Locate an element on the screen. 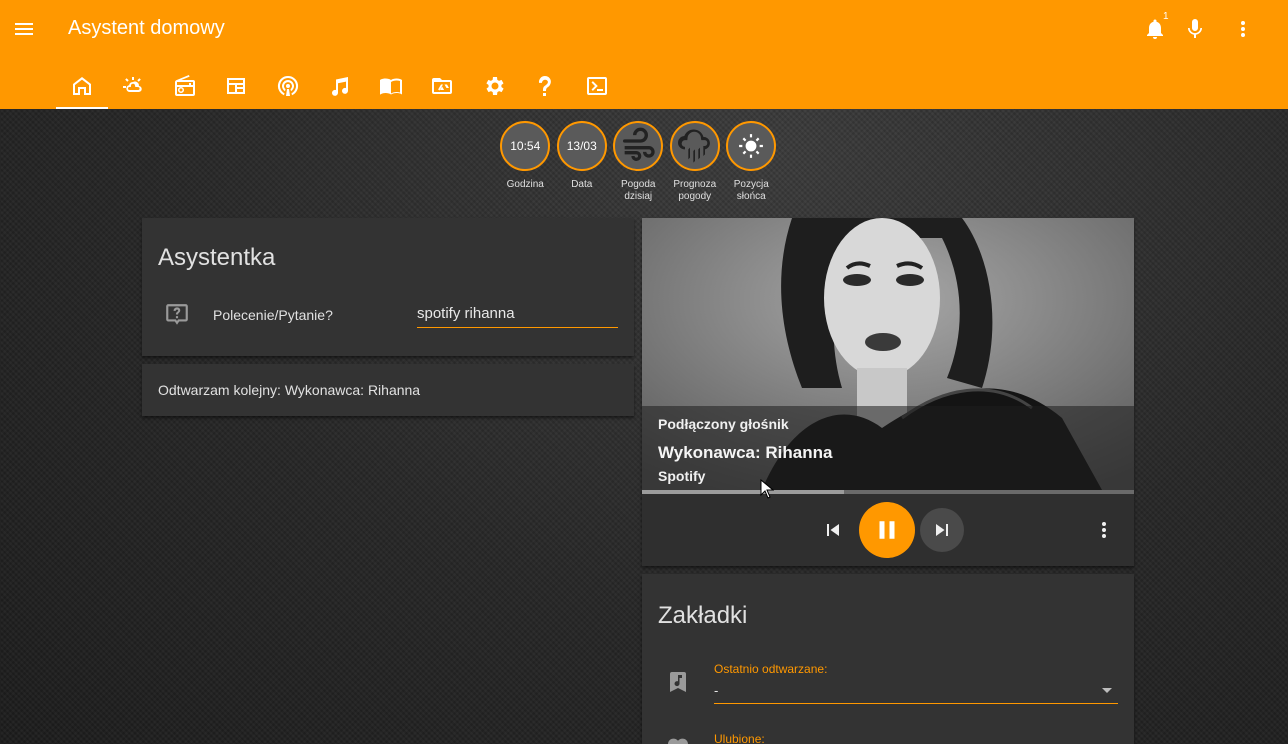  assistant-reply-card: Odtwarzam kolejny: Wykonawca: Rihanna is located at coordinates (388, 390).